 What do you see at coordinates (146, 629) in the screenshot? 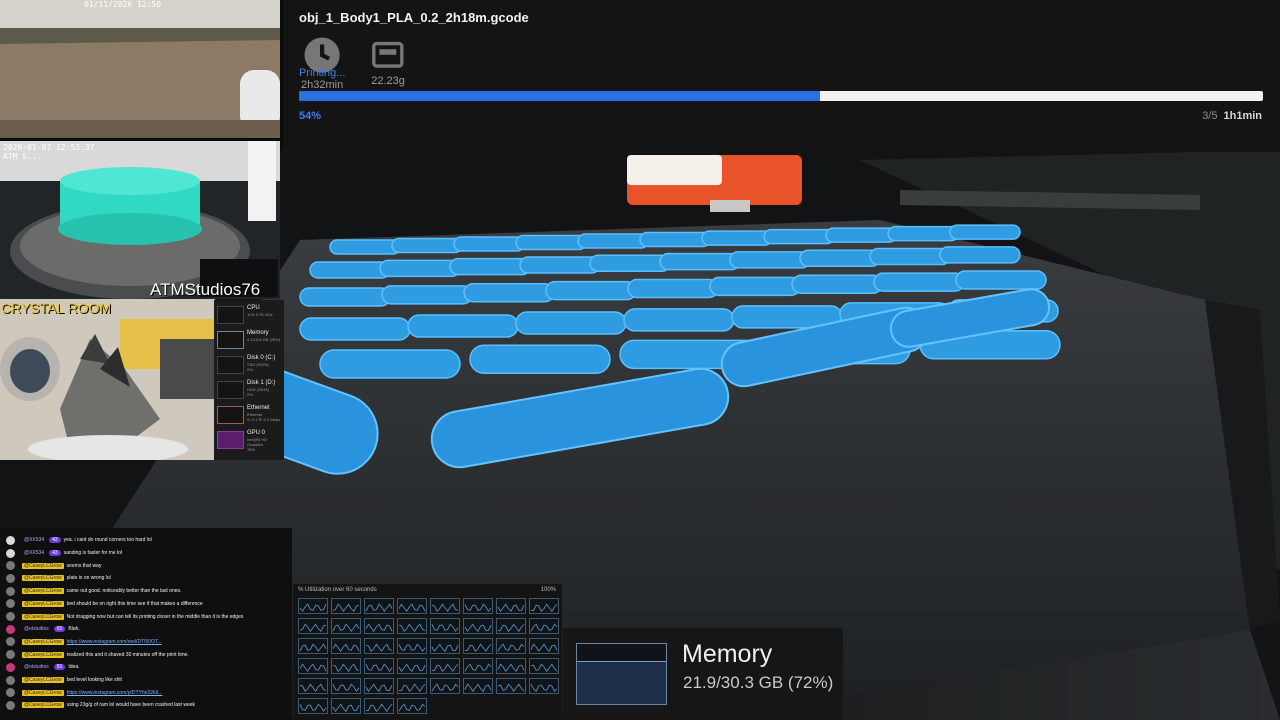
I see `chat-message: @olstudios 81 Blah.` at bounding box center [146, 629].